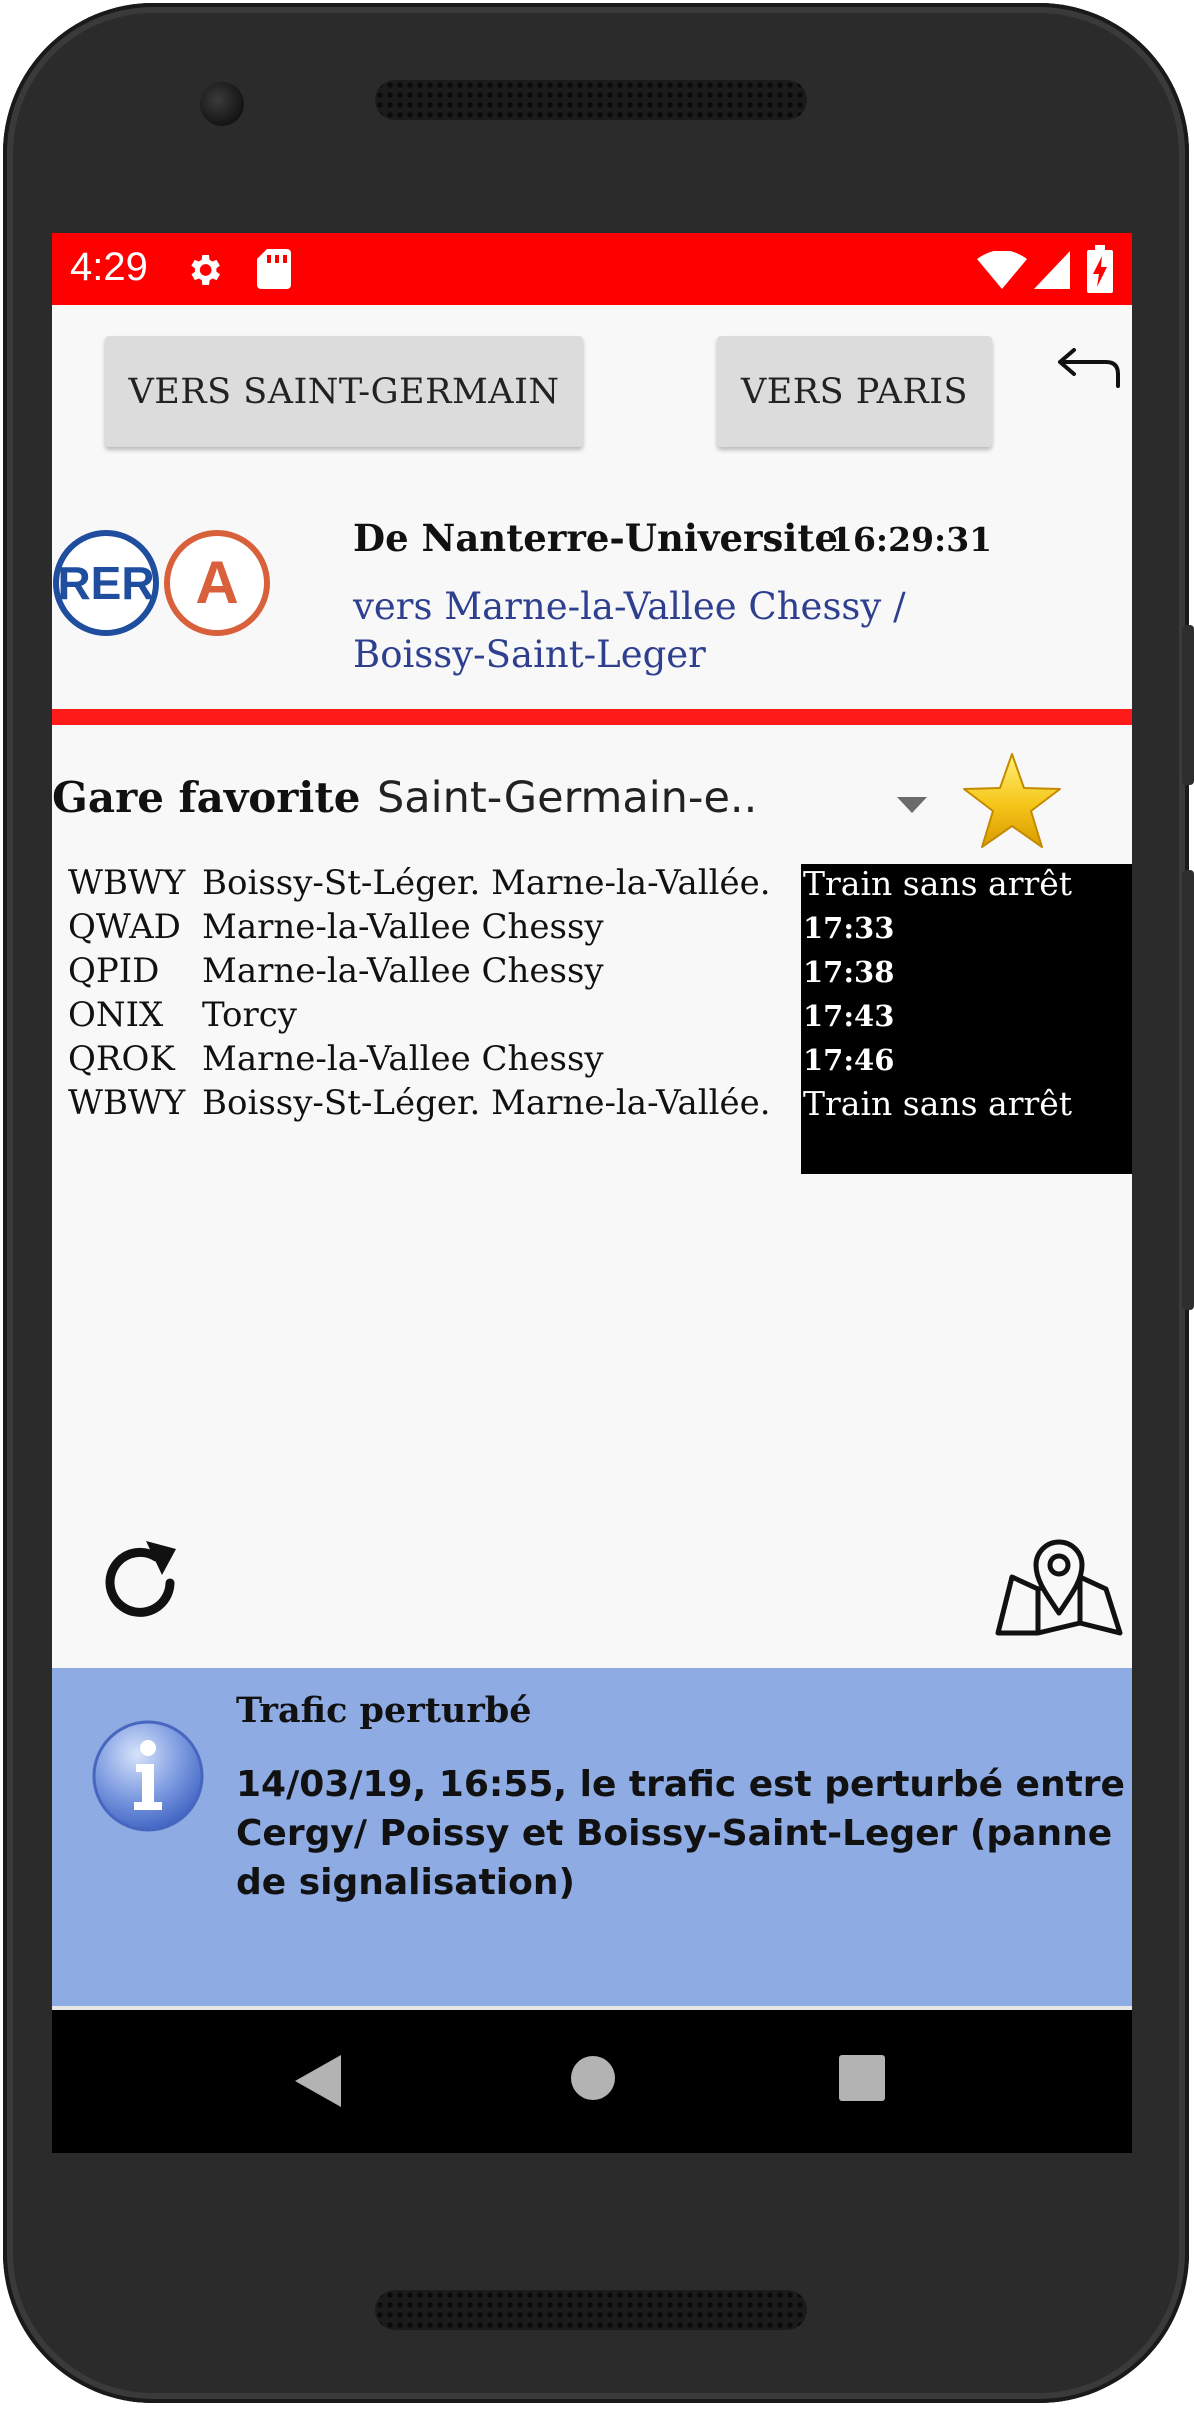 This screenshot has height=2409, width=1194. Describe the element at coordinates (862, 2078) in the screenshot. I see `nav-recents-icon` at that location.